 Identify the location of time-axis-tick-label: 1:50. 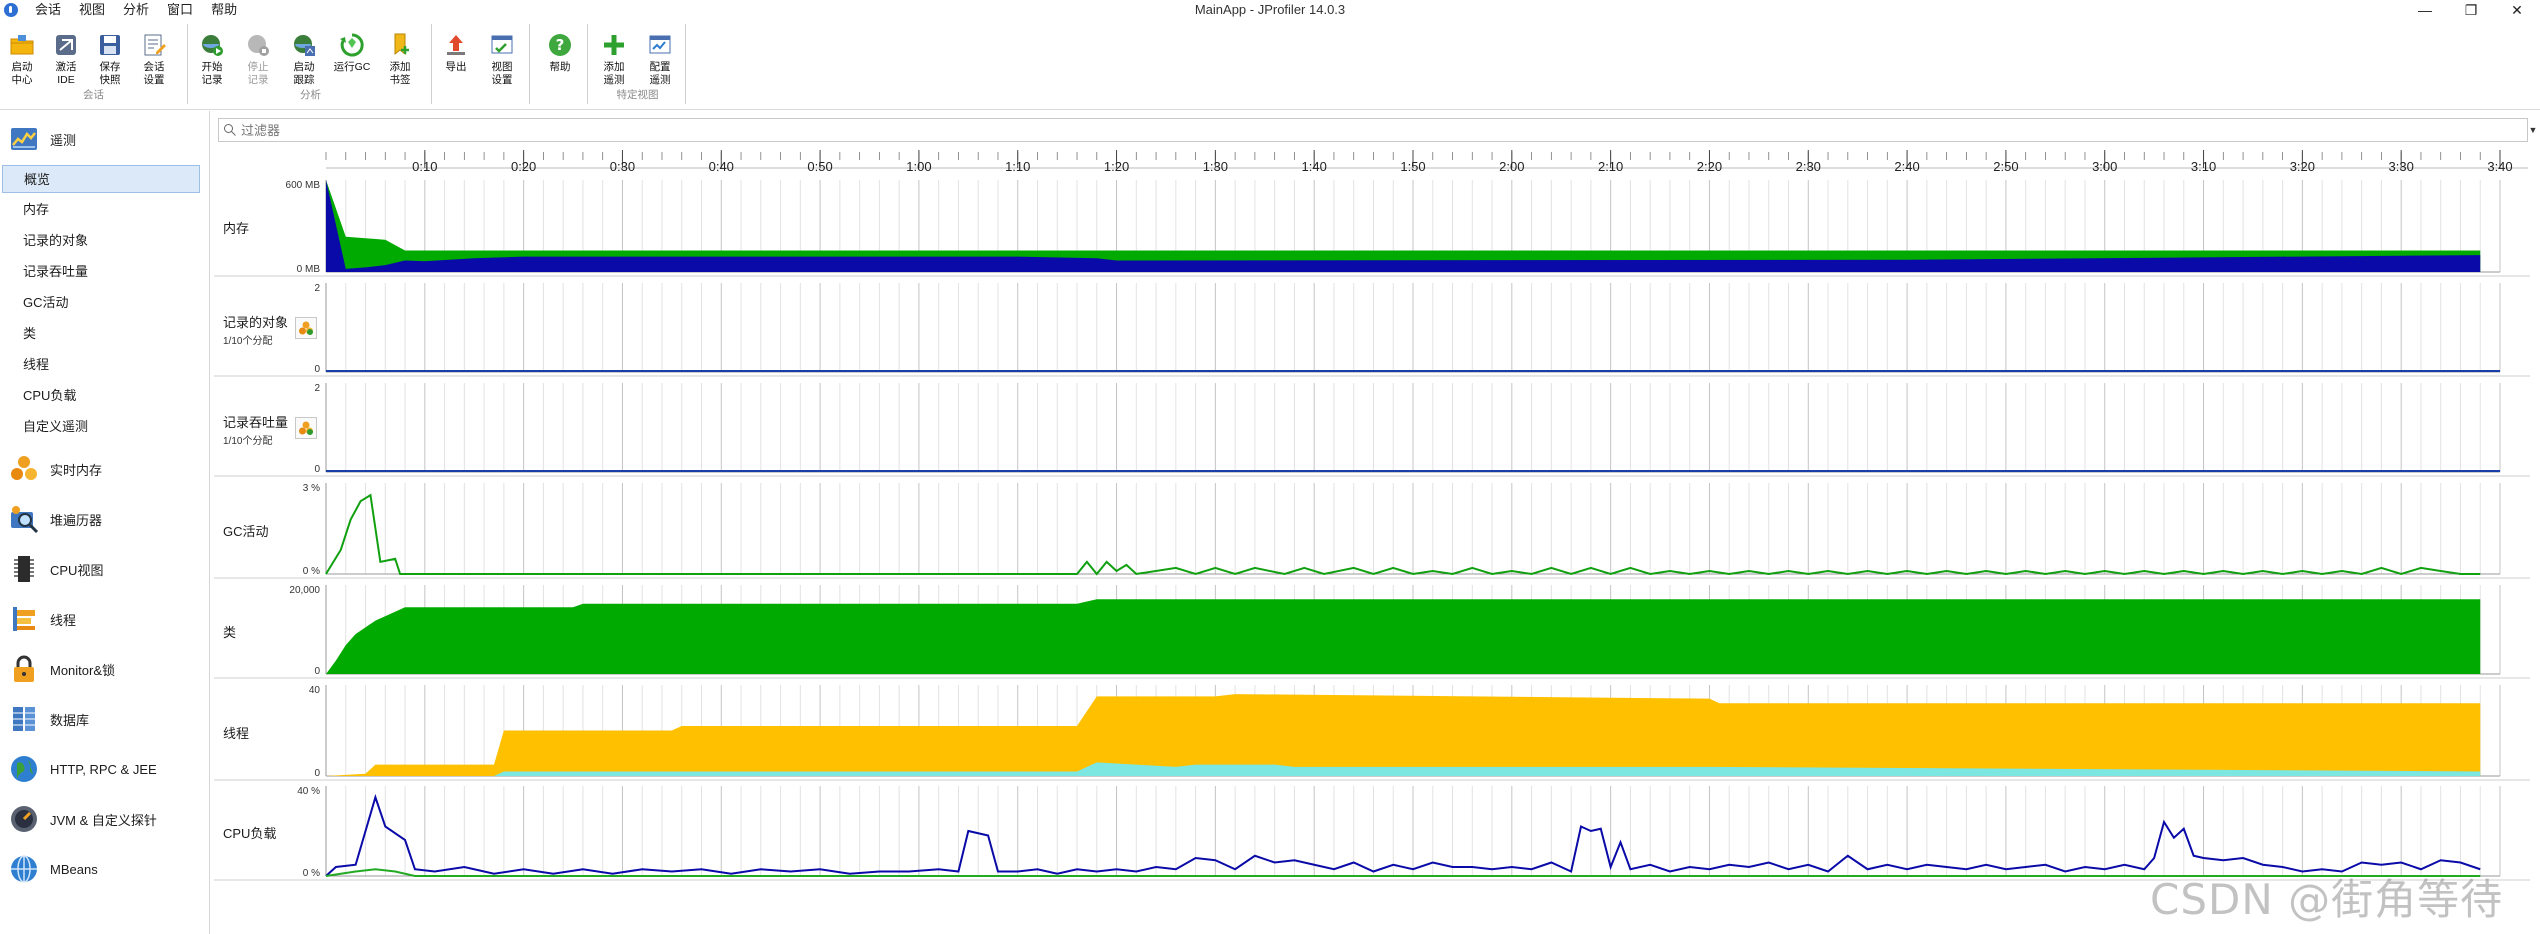
(1412, 166).